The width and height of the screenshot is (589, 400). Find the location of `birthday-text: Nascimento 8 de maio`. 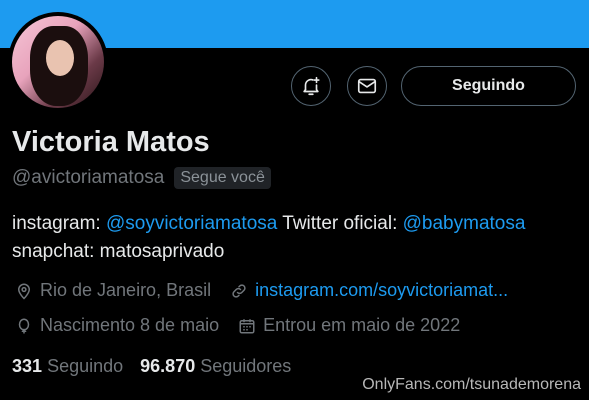

birthday-text: Nascimento 8 de maio is located at coordinates (130, 325).